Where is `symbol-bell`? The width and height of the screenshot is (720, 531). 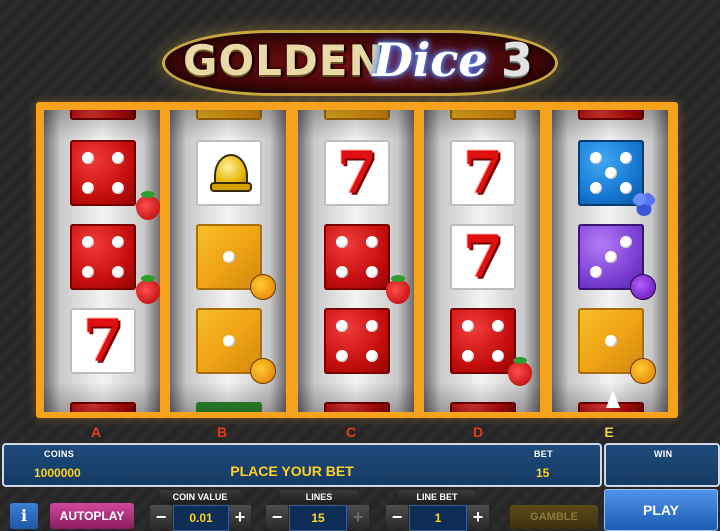 symbol-bell is located at coordinates (229, 173).